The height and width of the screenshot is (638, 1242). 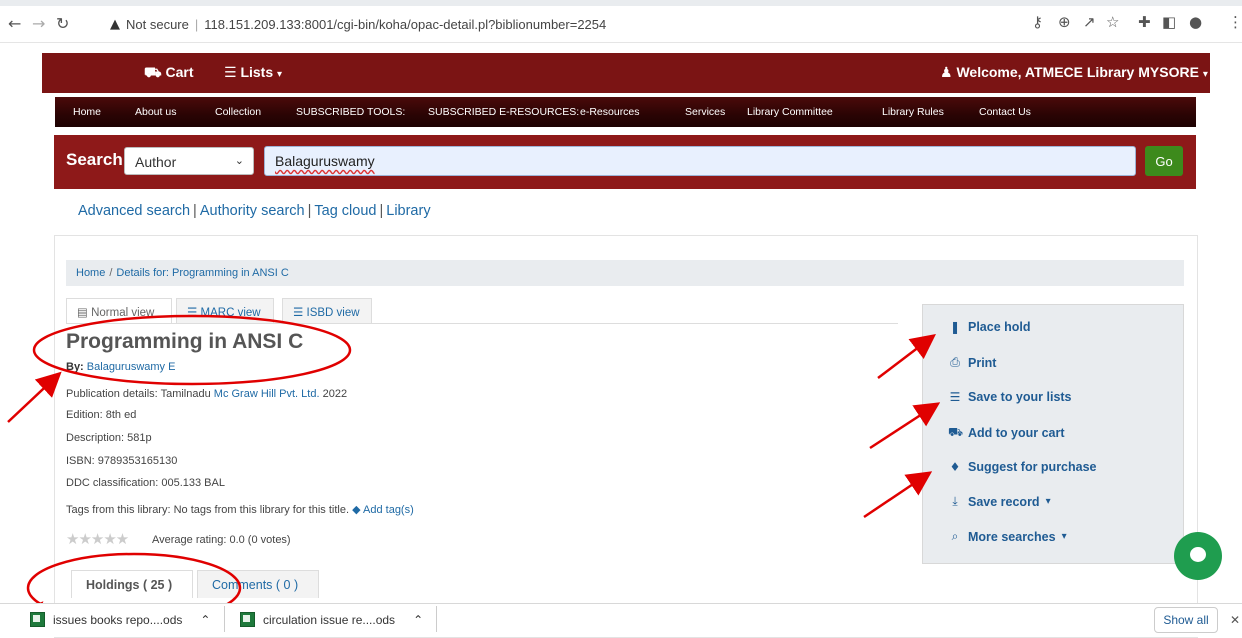 What do you see at coordinates (905, 426) in the screenshot?
I see `arrow-save-lists` at bounding box center [905, 426].